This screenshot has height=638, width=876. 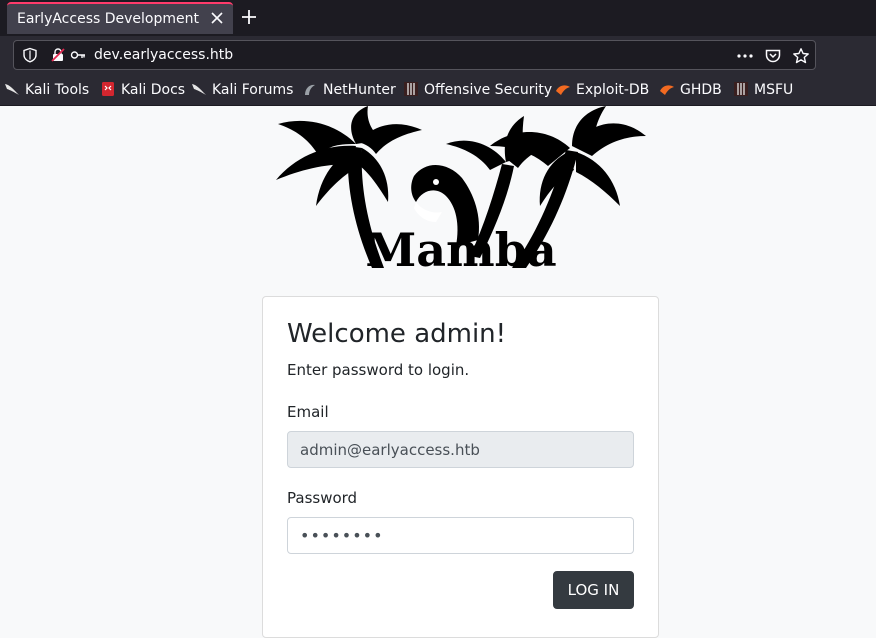 What do you see at coordinates (460, 248) in the screenshot?
I see `logo-wordmark: Mamba` at bounding box center [460, 248].